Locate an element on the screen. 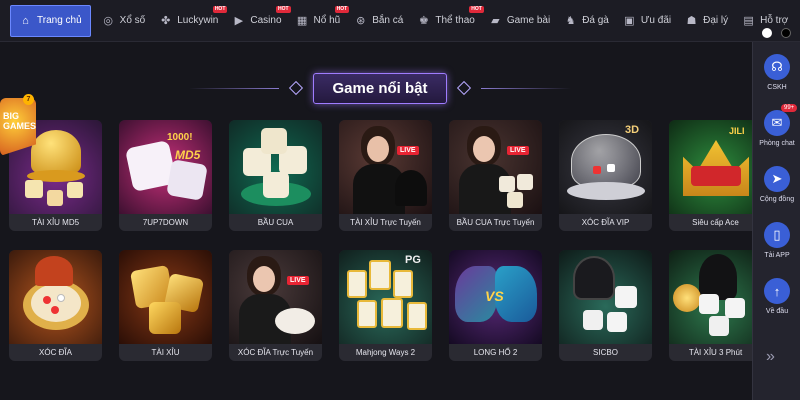 The image size is (800, 400). game-title: TÀI XỈU MD5 is located at coordinates (55, 222).